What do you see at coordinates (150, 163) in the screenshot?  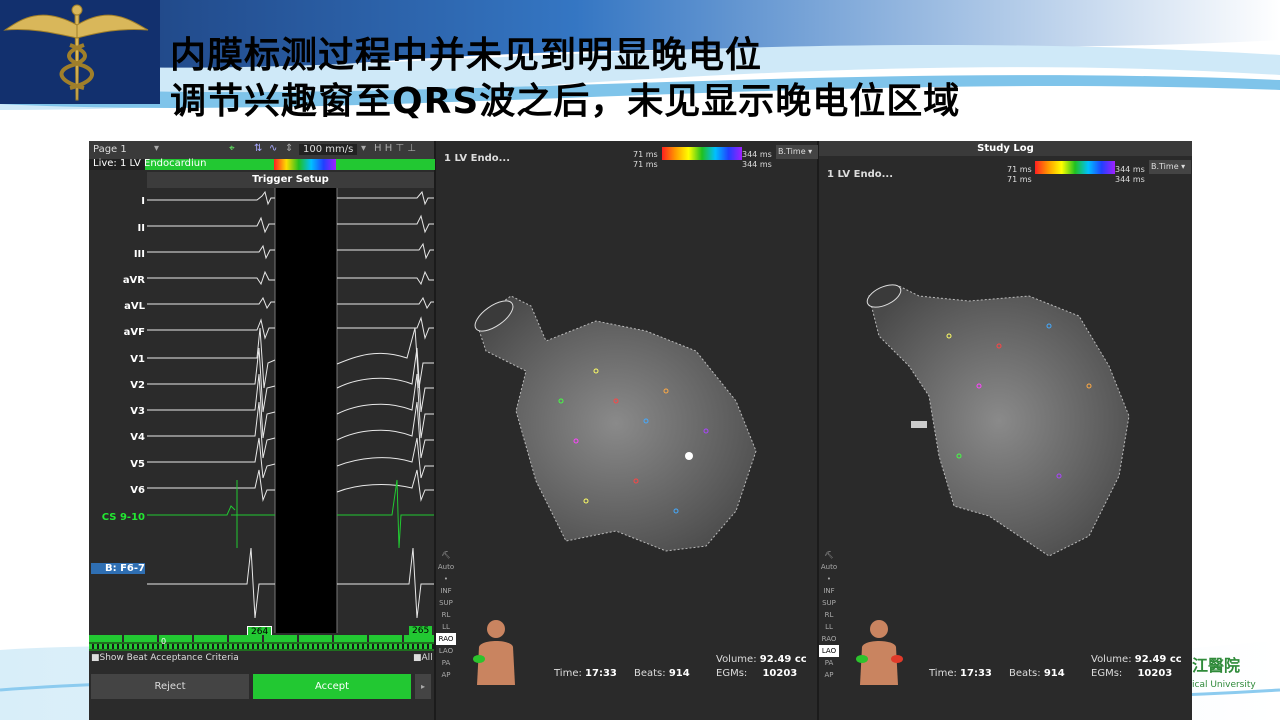 I see `live-label: Live: 1 LV Endocardiun` at bounding box center [150, 163].